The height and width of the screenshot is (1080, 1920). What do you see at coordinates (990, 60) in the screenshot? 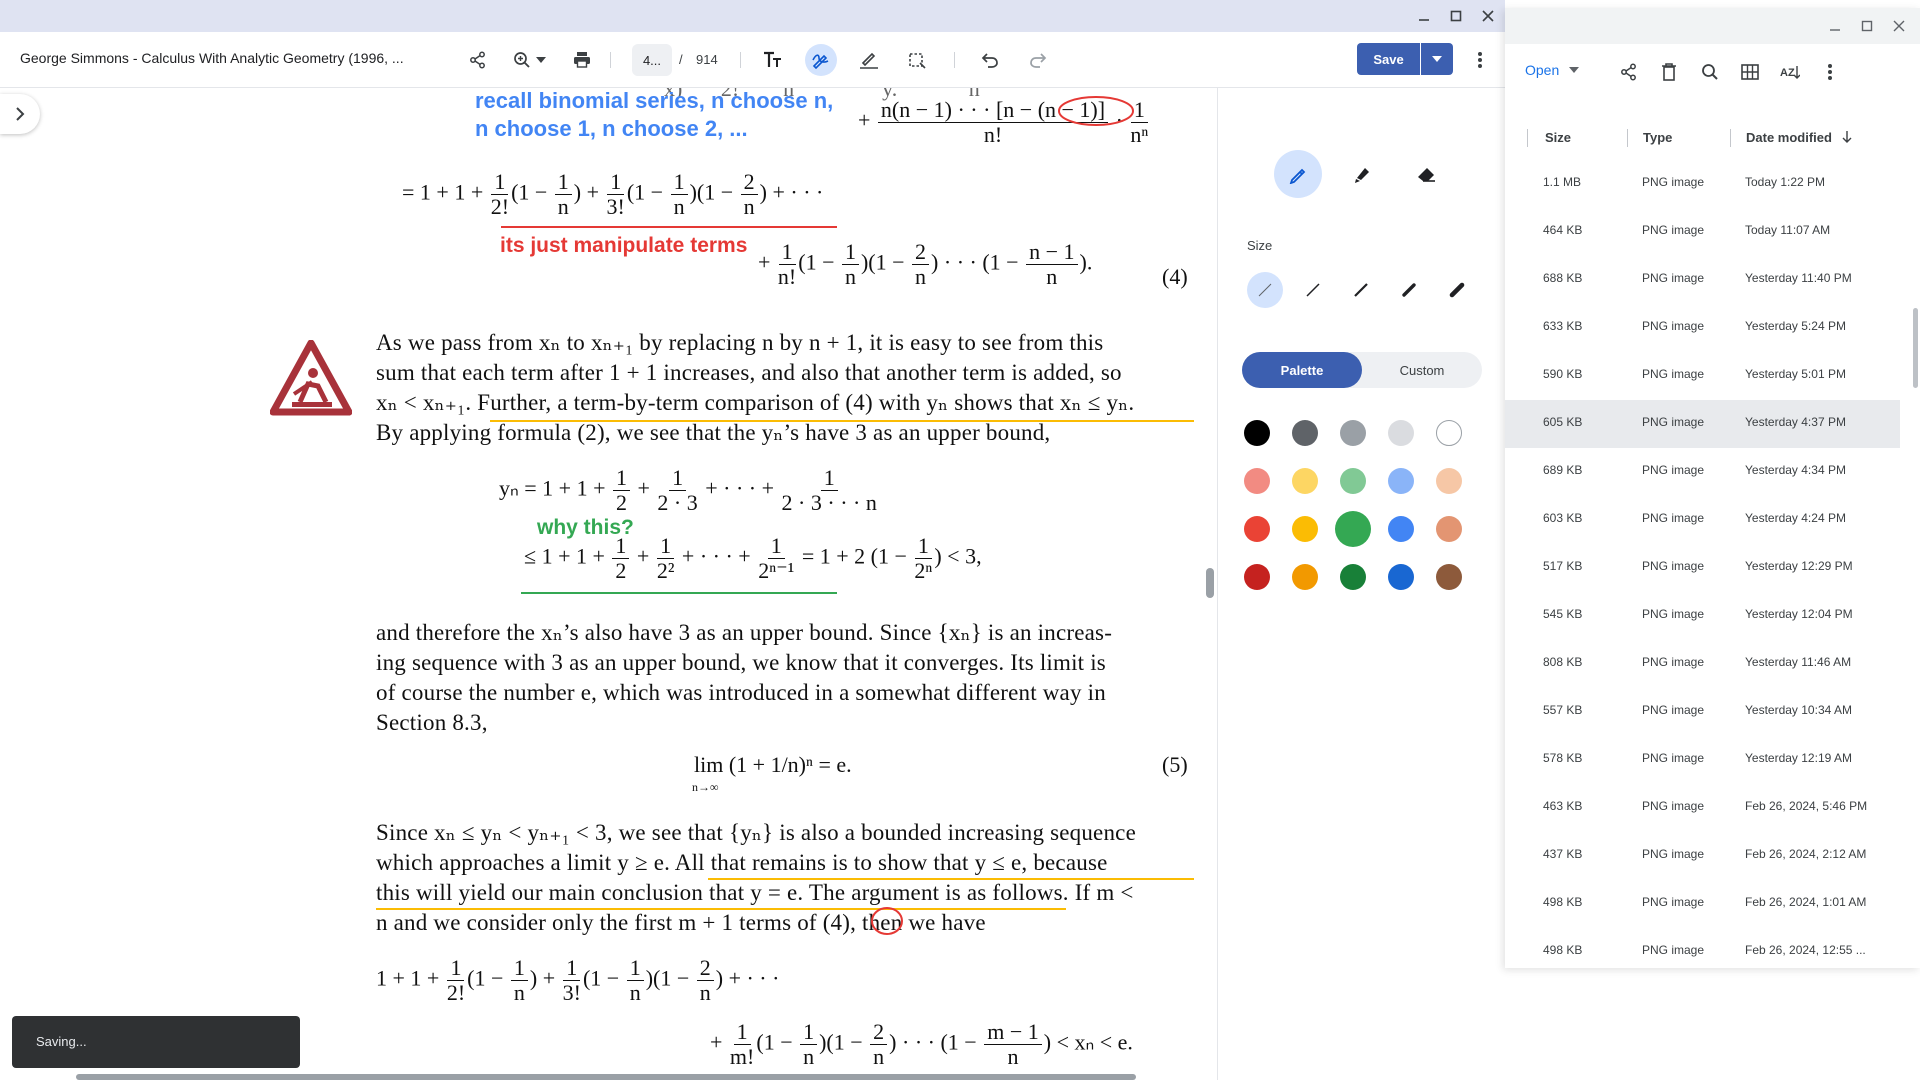
I see `undo-icon` at bounding box center [990, 60].